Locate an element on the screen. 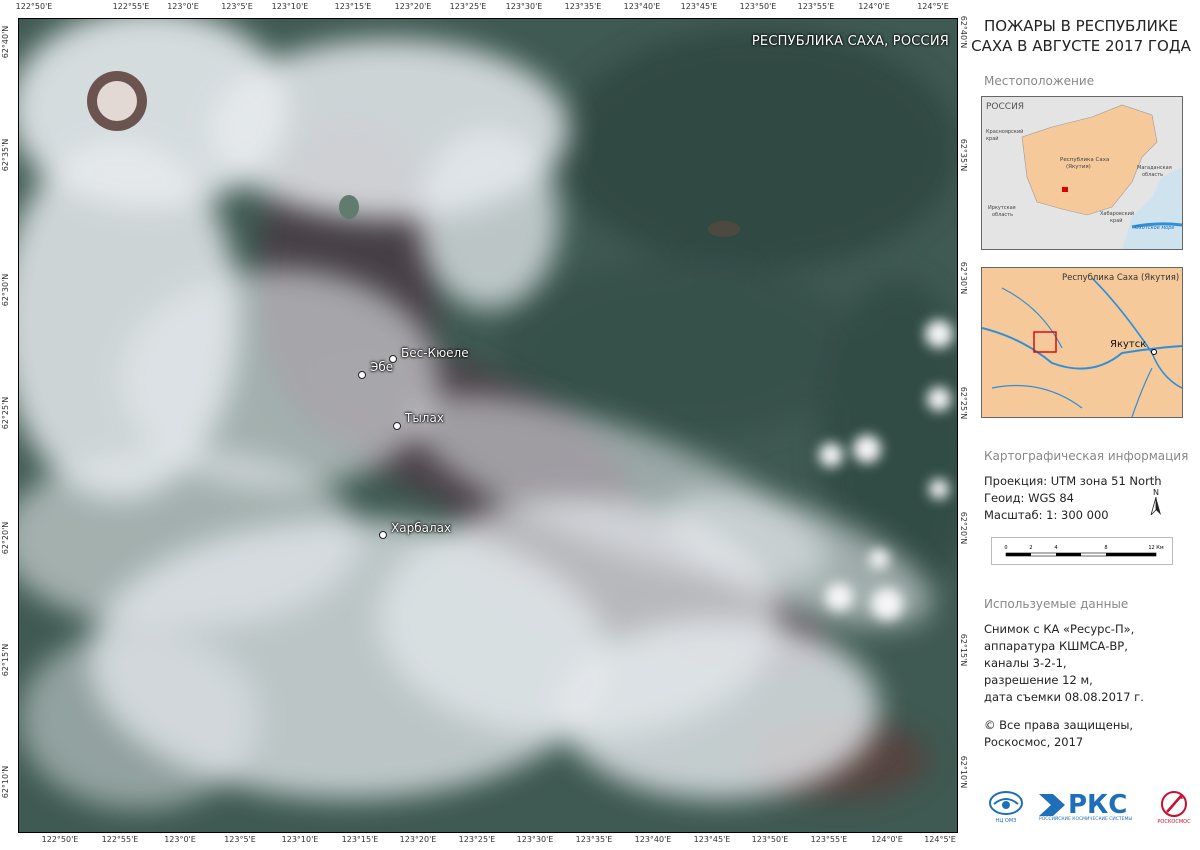 This screenshot has height=850, width=1200. settlement-label: Эбе is located at coordinates (382, 367).